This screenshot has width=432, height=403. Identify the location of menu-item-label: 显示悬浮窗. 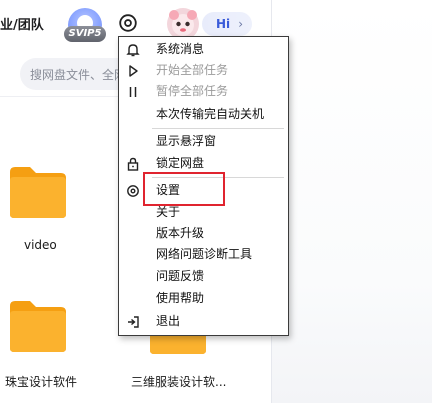
(186, 141).